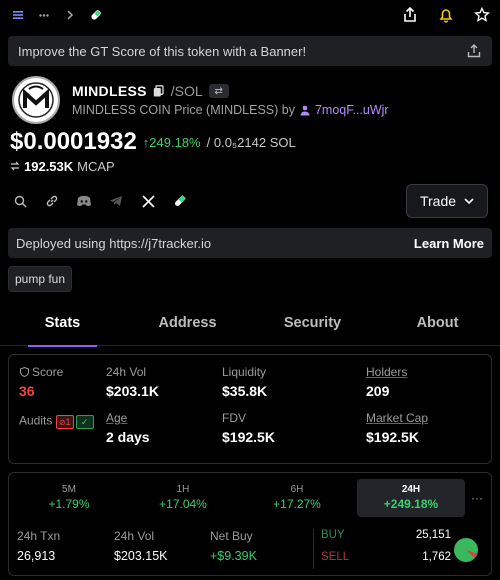 The image size is (500, 580). Describe the element at coordinates (96, 166) in the screenshot. I see `mcap-label: MCAP` at that location.